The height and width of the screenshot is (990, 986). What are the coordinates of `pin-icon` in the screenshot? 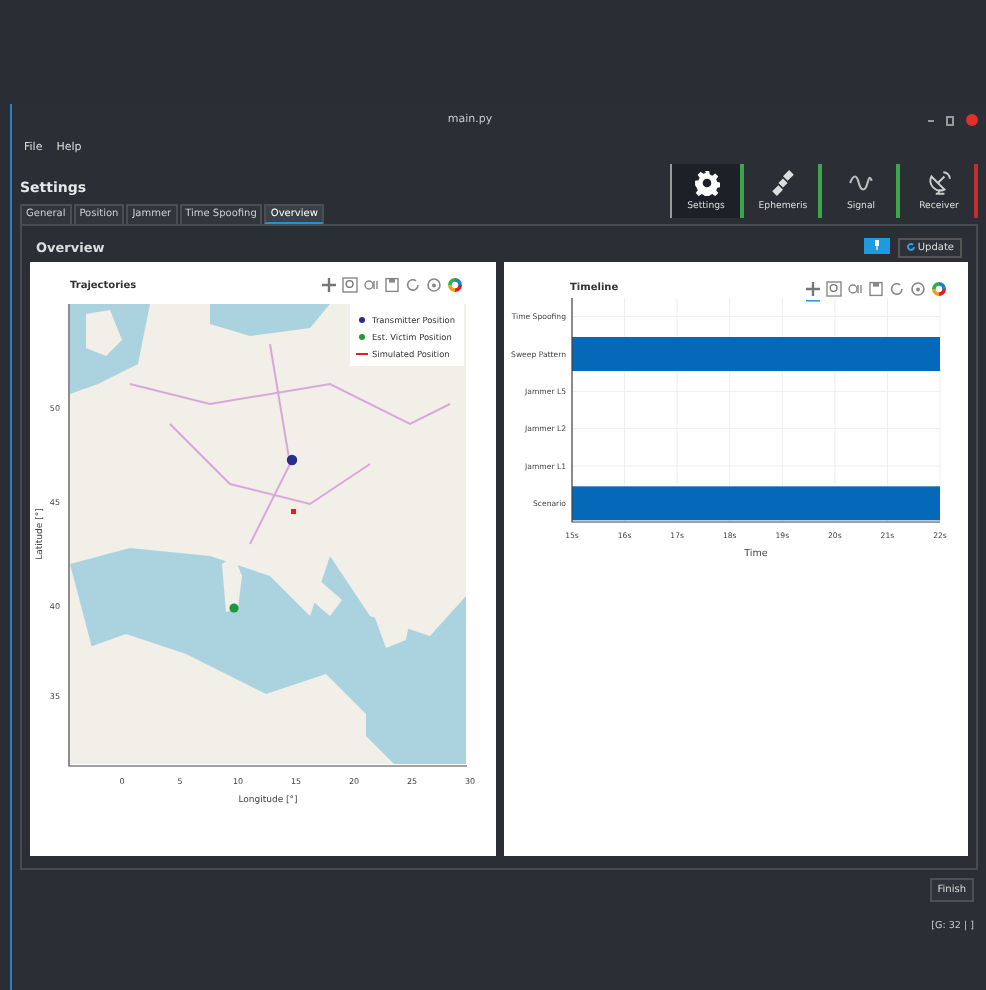 It's located at (876, 245).